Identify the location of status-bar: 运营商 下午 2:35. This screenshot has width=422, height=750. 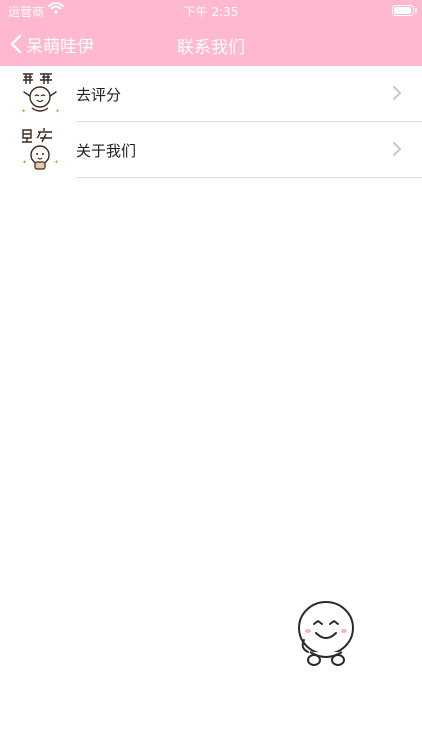
(211, 11).